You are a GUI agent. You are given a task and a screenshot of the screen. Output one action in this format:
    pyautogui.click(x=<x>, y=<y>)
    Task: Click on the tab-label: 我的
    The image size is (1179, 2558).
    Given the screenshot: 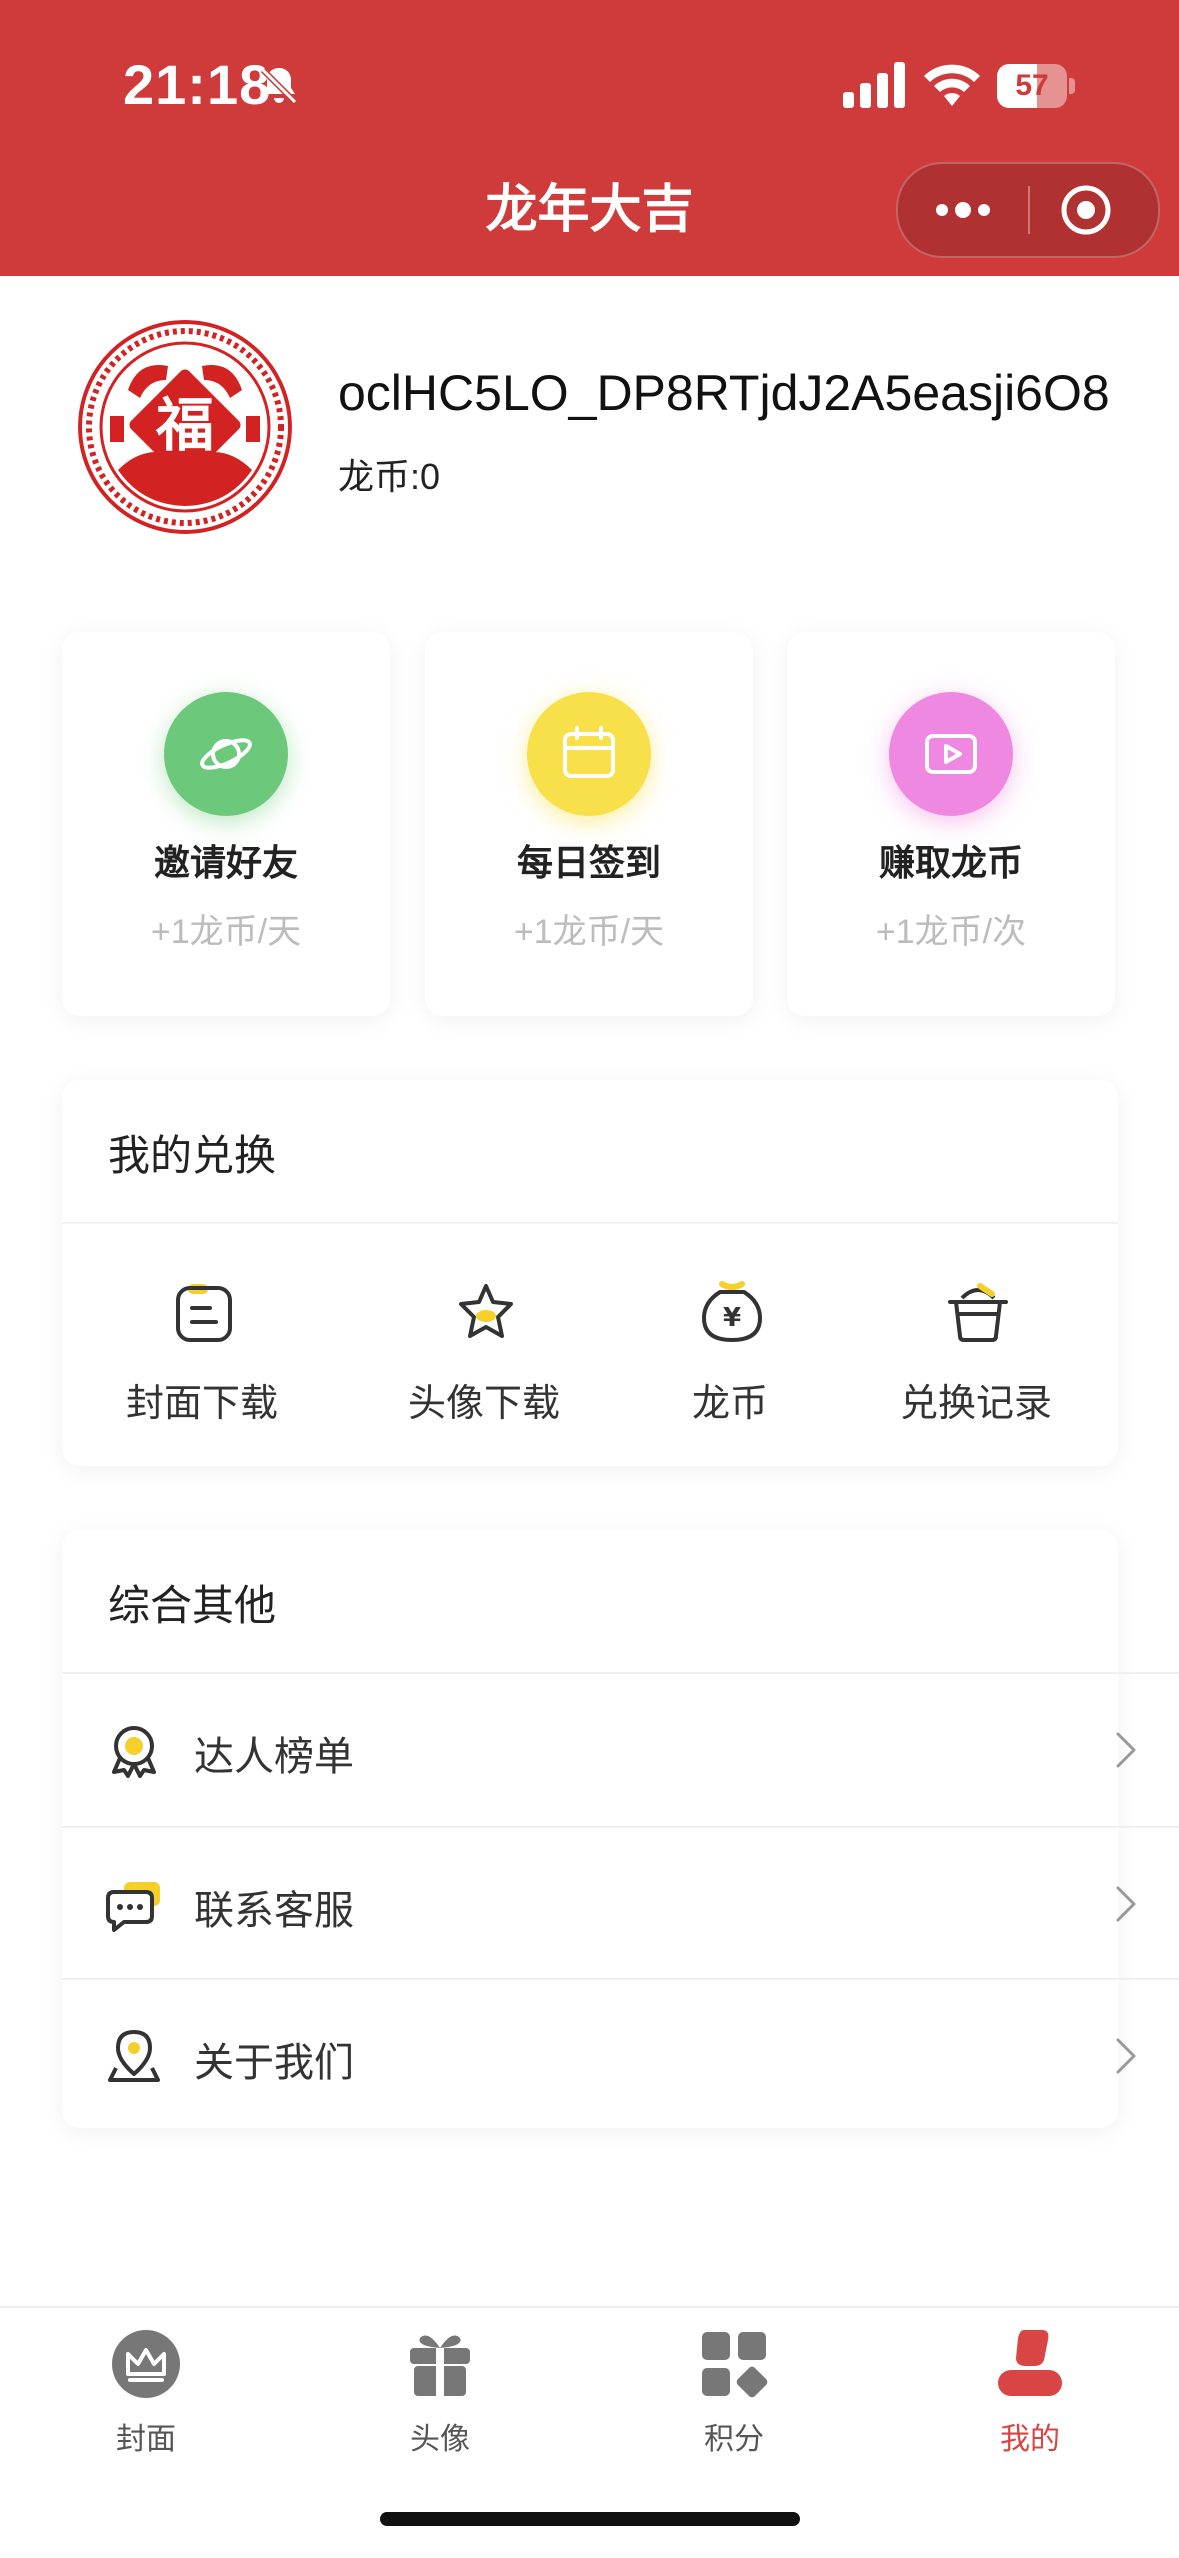 What is the action you would take?
    pyautogui.click(x=1030, y=2439)
    